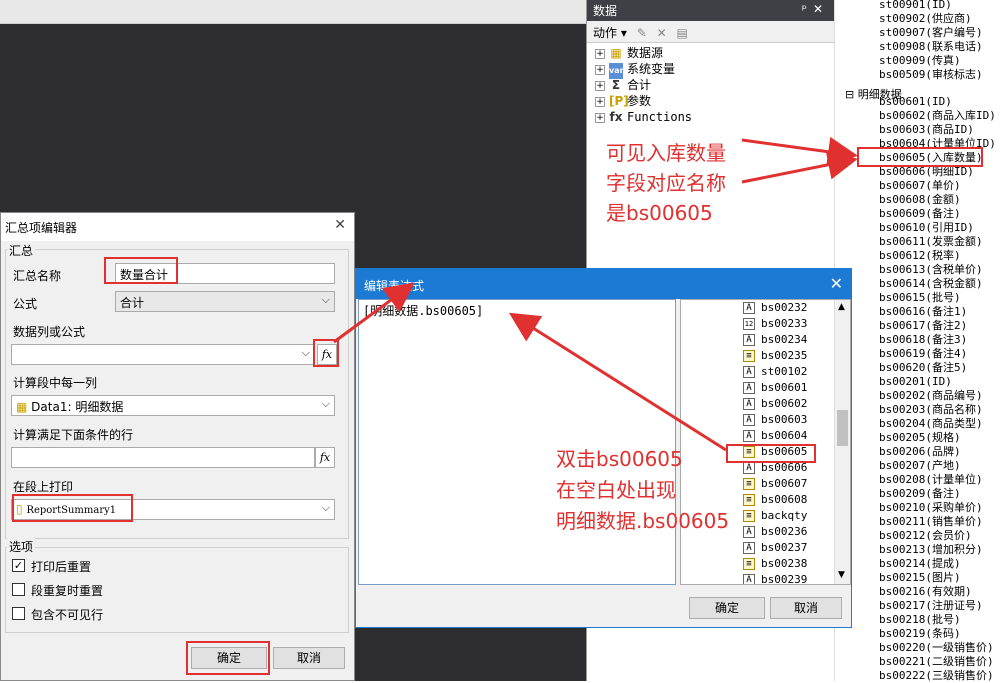 This screenshot has height=683, width=1000. What do you see at coordinates (374, 313) in the screenshot?
I see `arrow-to-expr-dialog` at bounding box center [374, 313].